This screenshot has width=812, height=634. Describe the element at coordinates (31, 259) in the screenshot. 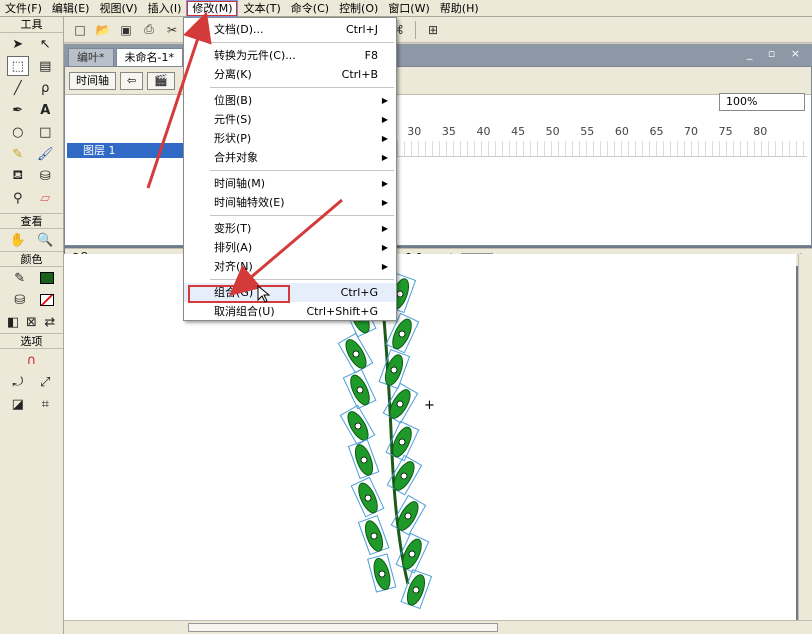

I see `colors-section-label: 颜色` at that location.